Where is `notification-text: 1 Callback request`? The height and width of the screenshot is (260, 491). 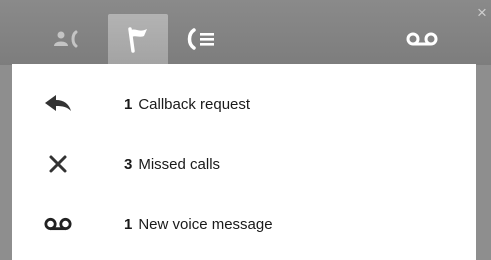 notification-text: 1 Callback request is located at coordinates (187, 104).